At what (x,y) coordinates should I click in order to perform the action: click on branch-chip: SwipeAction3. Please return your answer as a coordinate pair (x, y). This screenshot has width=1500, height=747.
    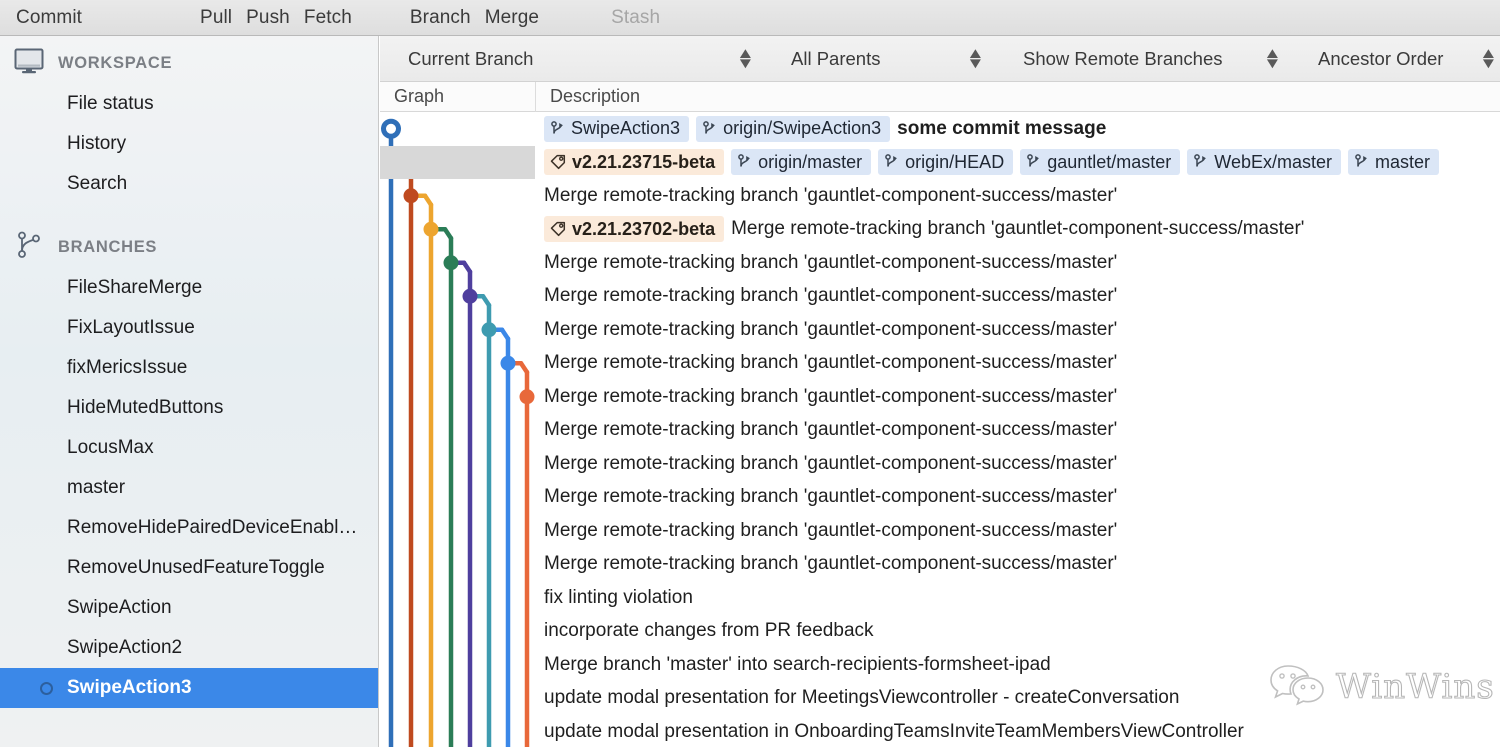
    Looking at the image, I should click on (617, 128).